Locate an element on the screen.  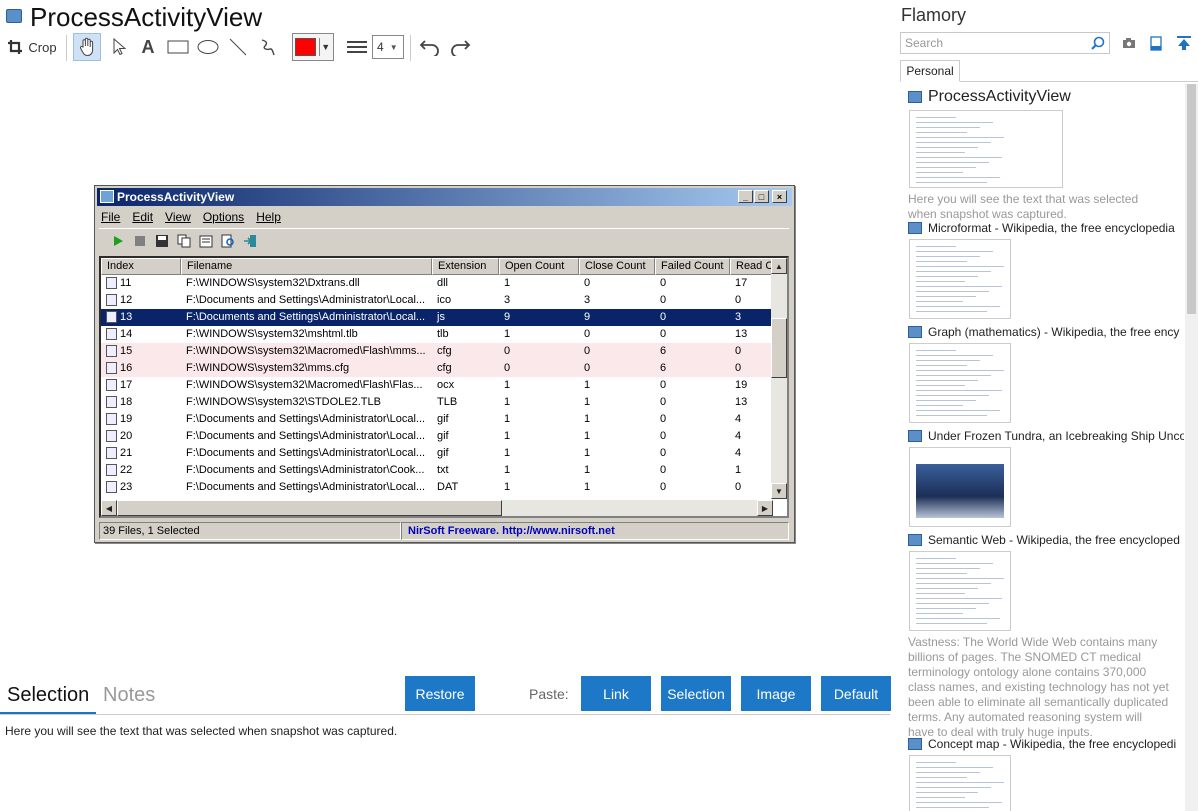
paste-label: Paste: is located at coordinates (549, 694).